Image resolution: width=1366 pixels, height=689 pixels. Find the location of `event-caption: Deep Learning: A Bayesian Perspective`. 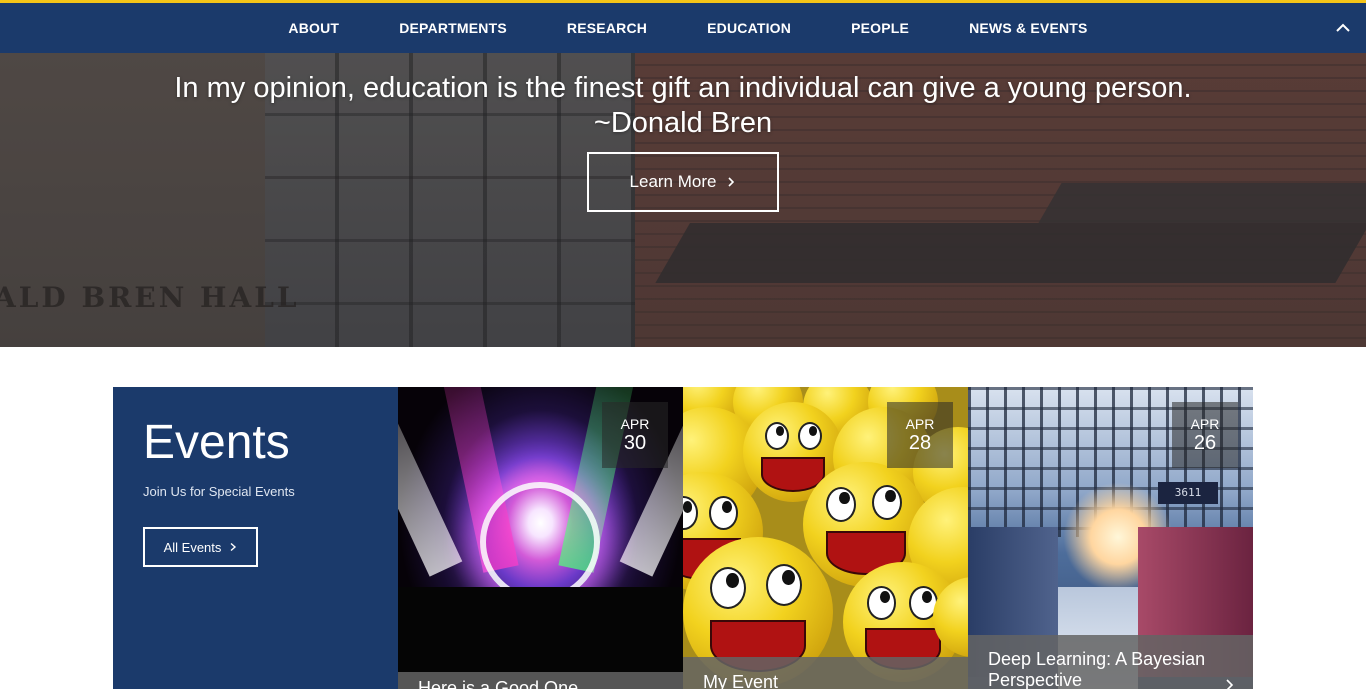

event-caption: Deep Learning: A Bayesian Perspective is located at coordinates (1110, 662).